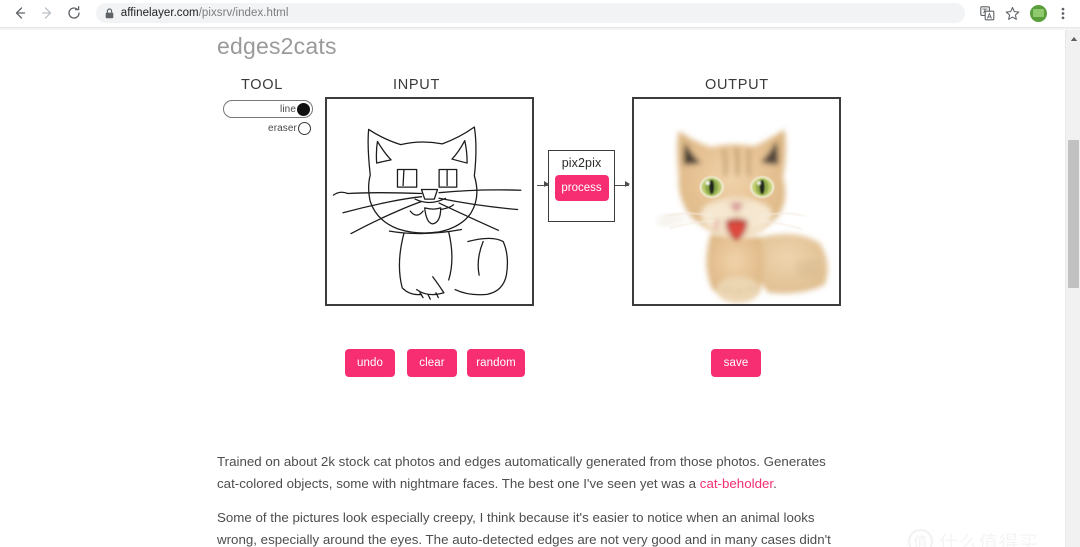 The image size is (1080, 547). What do you see at coordinates (989, 539) in the screenshot?
I see `watermark-text: 什么值得买` at bounding box center [989, 539].